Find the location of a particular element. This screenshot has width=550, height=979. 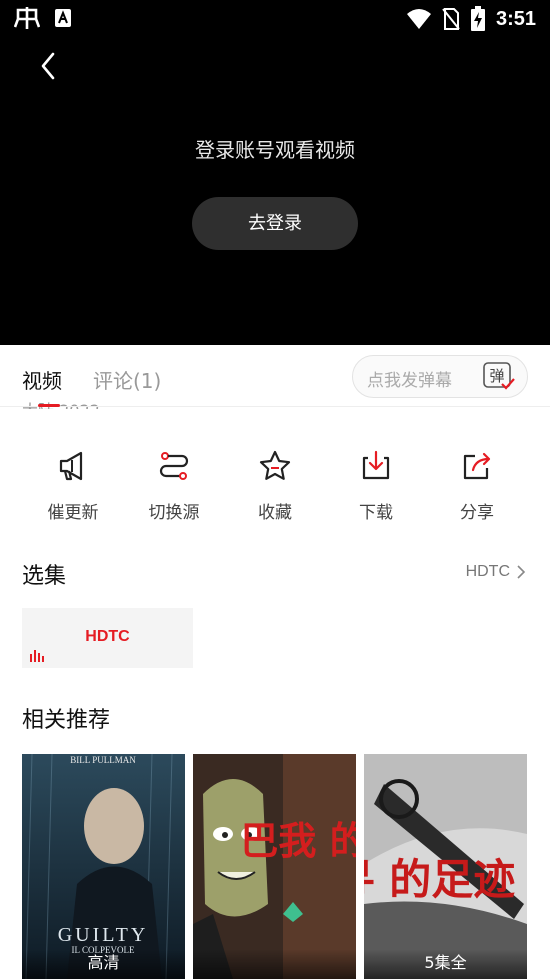

chevron-right-icon is located at coordinates (521, 572).